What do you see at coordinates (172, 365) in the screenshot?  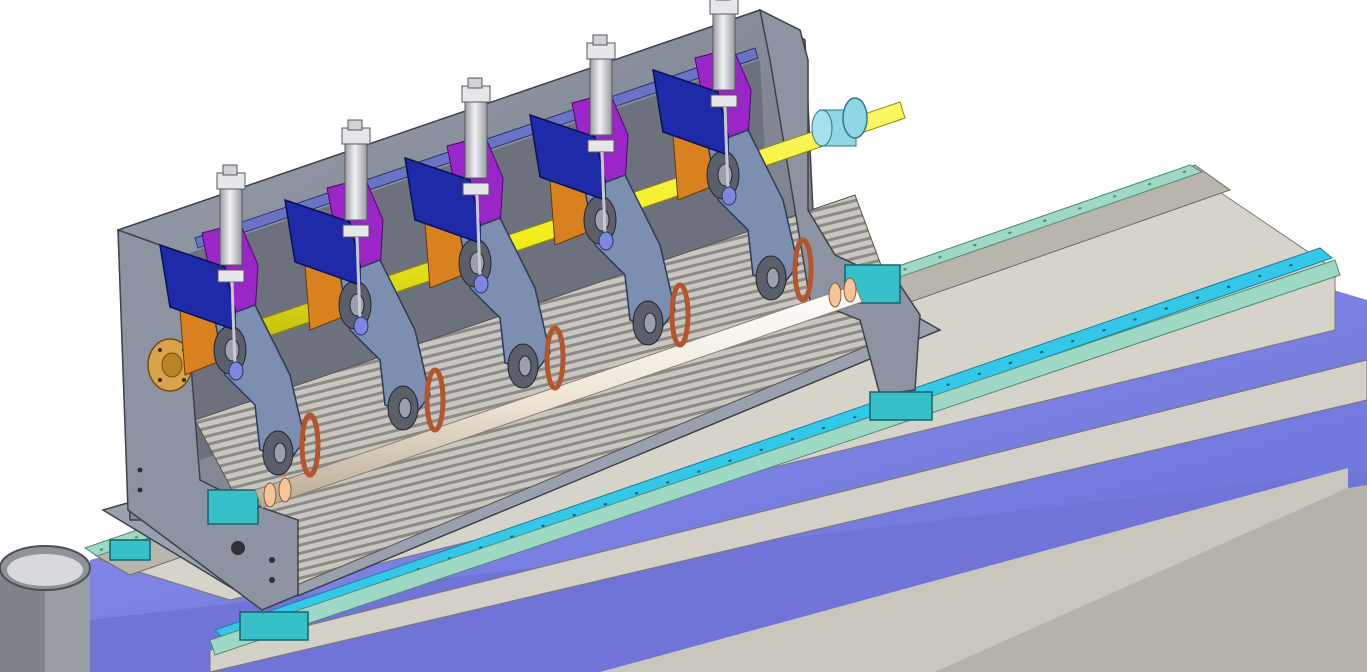 I see `flange-hub` at bounding box center [172, 365].